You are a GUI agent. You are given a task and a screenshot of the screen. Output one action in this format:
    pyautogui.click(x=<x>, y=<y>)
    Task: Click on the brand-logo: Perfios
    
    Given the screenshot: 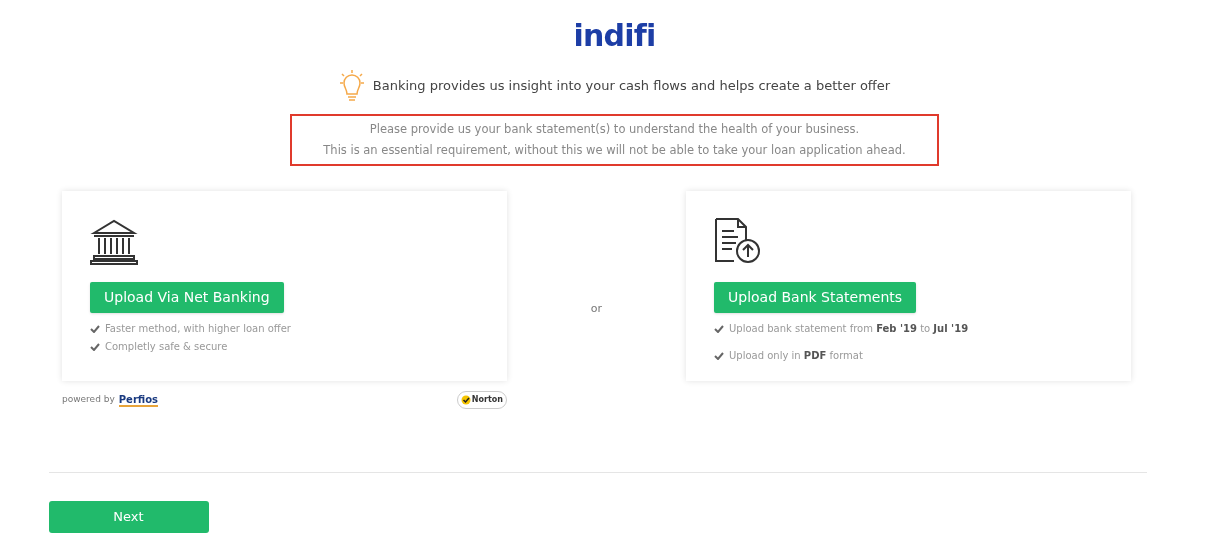 What is the action you would take?
    pyautogui.click(x=138, y=400)
    